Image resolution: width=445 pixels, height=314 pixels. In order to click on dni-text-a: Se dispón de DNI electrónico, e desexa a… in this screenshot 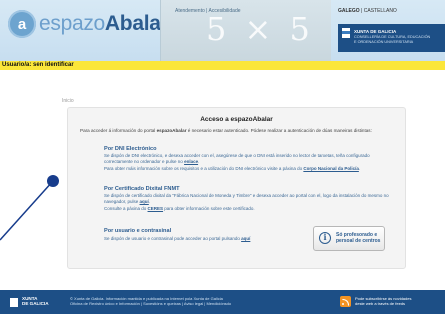, I will do `click(237, 158)`.